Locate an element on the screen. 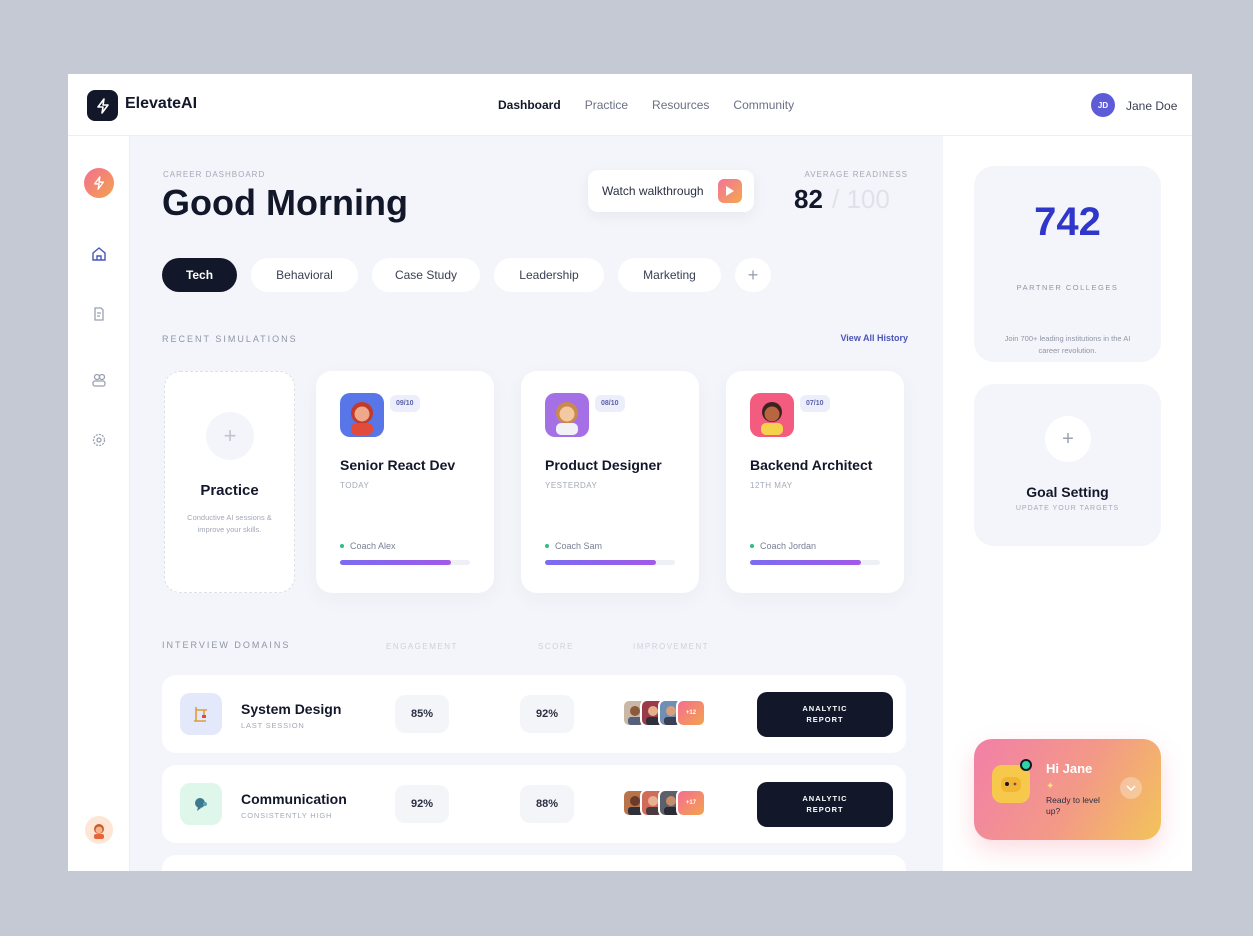 This screenshot has height=936, width=1253. simulation-date: TODAY is located at coordinates (355, 485).